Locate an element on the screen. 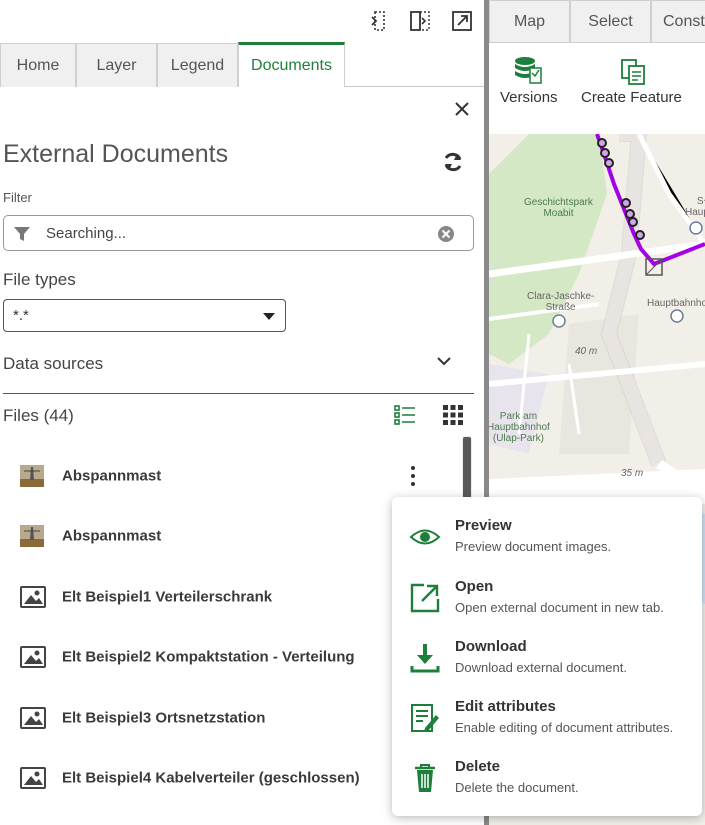 The height and width of the screenshot is (825, 705). filter-label: Filter is located at coordinates (17, 197).